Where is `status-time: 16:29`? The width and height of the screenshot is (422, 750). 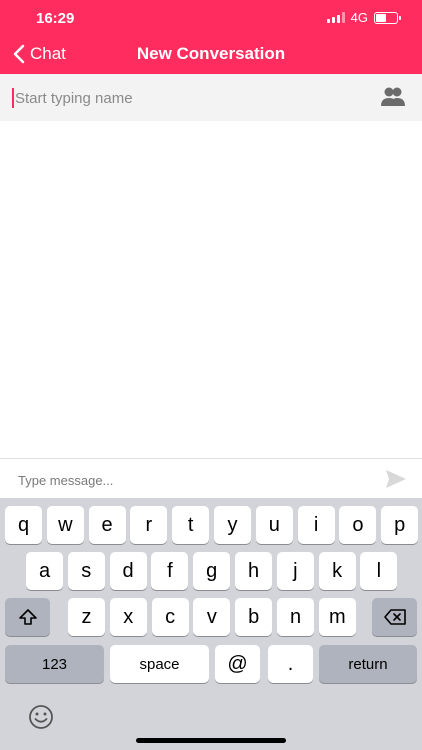
status-time: 16:29 is located at coordinates (55, 18).